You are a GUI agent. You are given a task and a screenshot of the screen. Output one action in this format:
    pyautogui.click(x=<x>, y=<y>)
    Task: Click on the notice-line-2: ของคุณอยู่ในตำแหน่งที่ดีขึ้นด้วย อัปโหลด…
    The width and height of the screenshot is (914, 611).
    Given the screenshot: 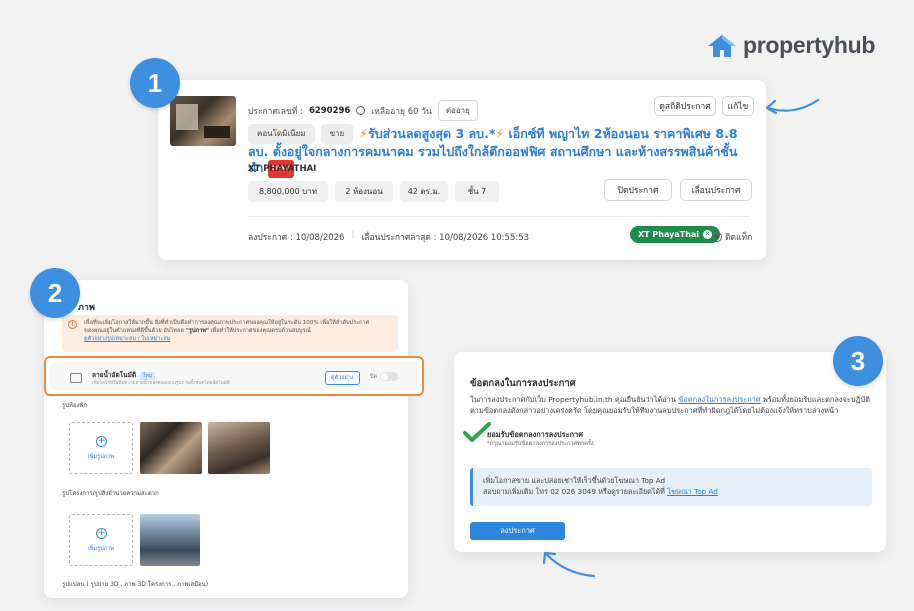 What is the action you would take?
    pyautogui.click(x=197, y=331)
    